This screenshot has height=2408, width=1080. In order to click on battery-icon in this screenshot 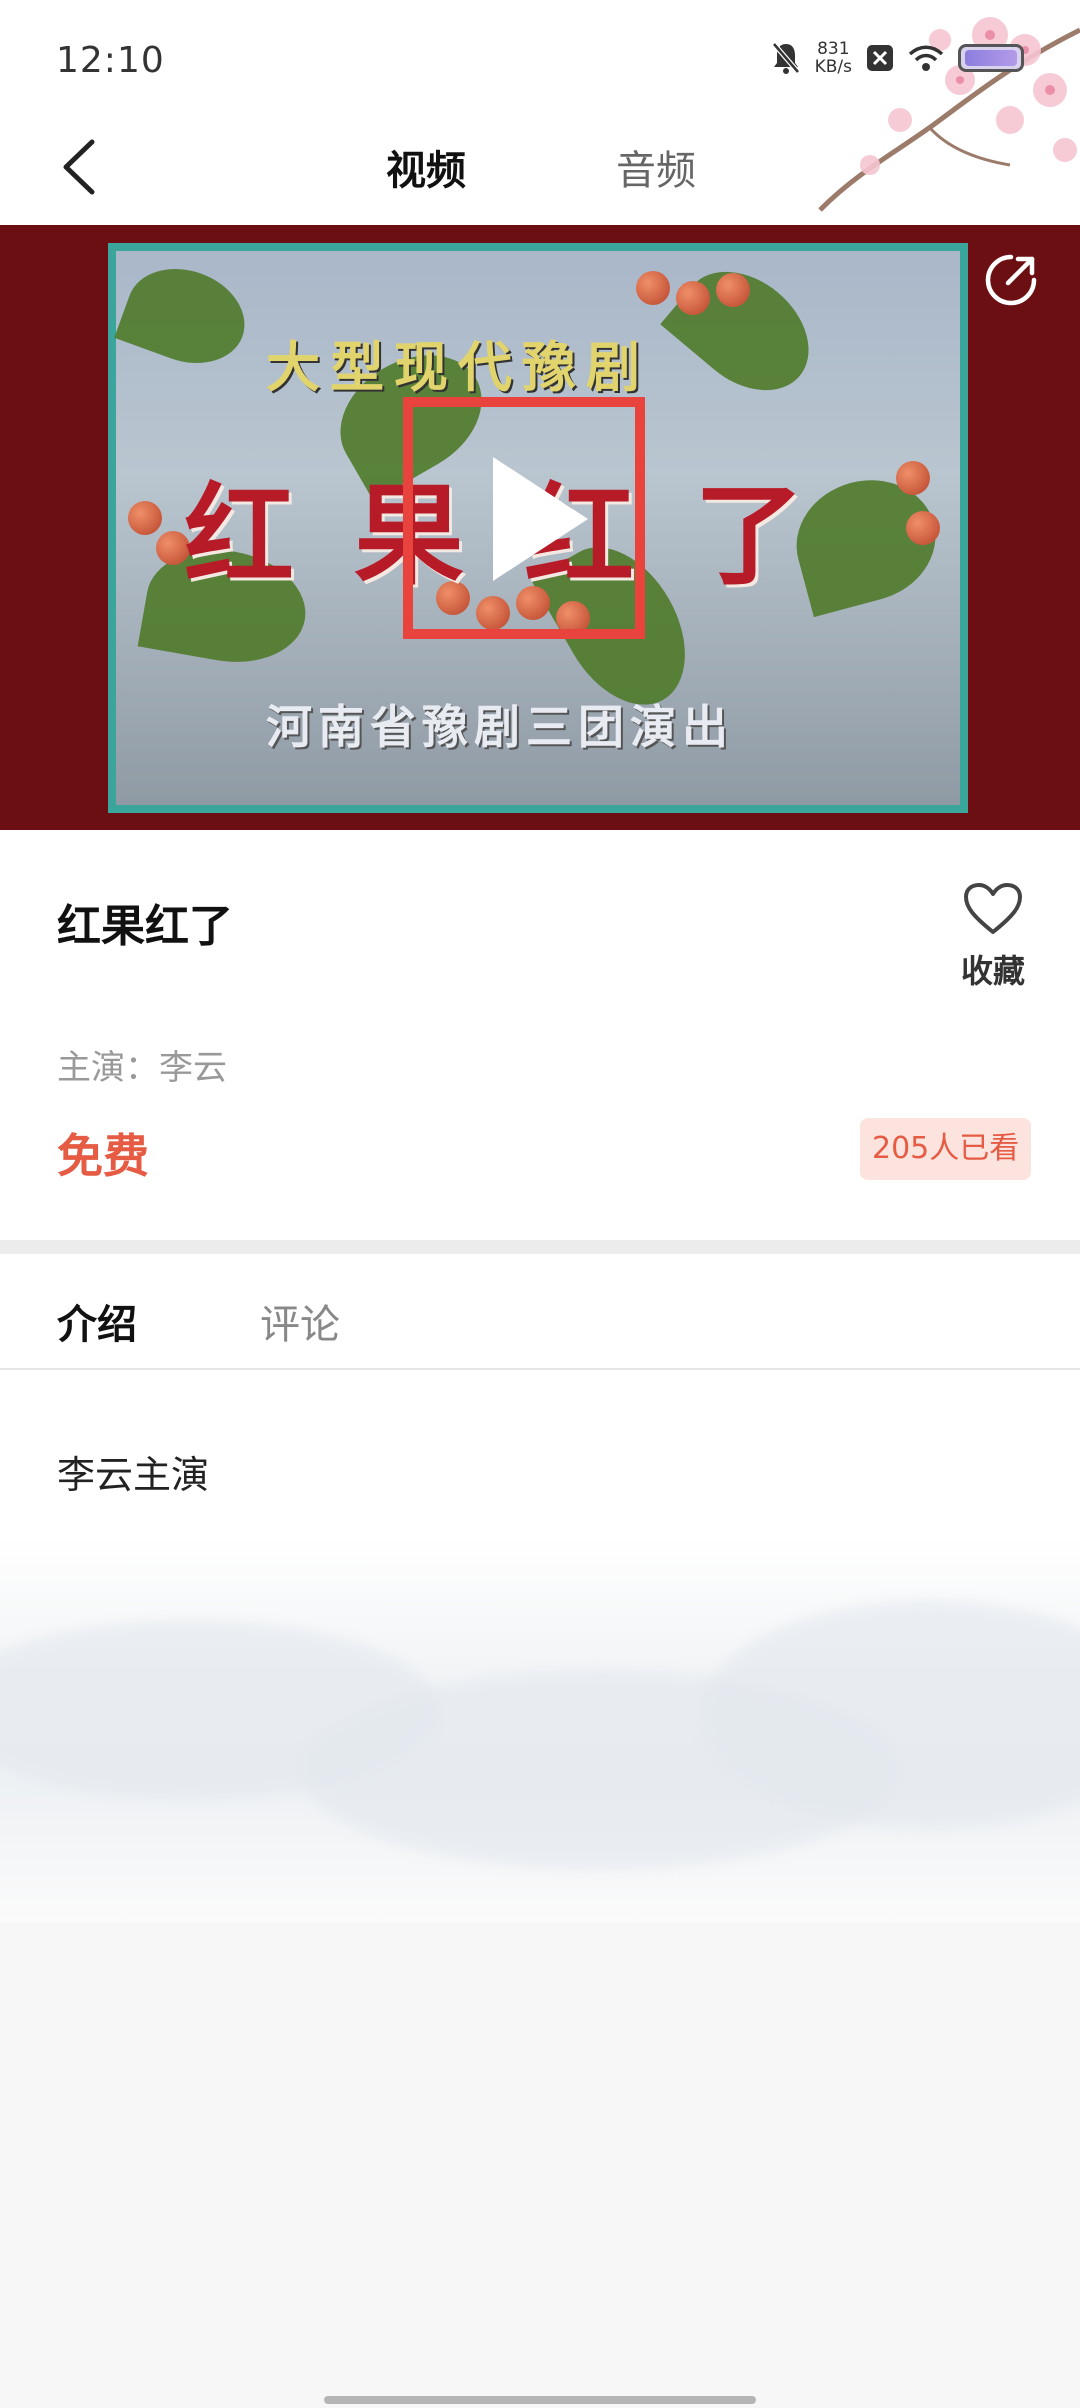, I will do `click(991, 58)`.